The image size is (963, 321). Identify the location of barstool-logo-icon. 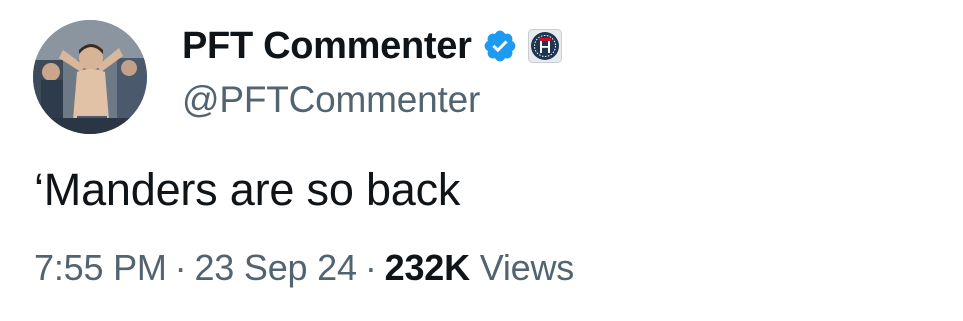
(544, 46).